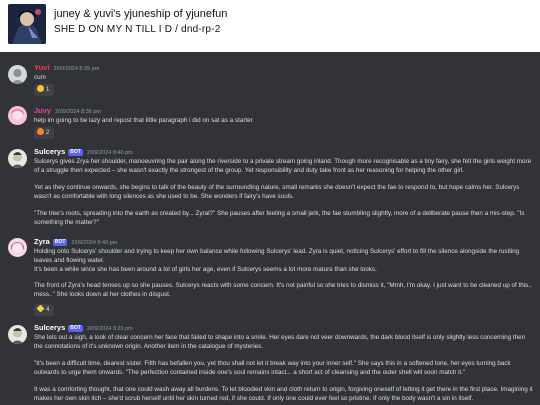 This screenshot has height=405, width=540. I want to click on message-text: cum, so click(40, 77).